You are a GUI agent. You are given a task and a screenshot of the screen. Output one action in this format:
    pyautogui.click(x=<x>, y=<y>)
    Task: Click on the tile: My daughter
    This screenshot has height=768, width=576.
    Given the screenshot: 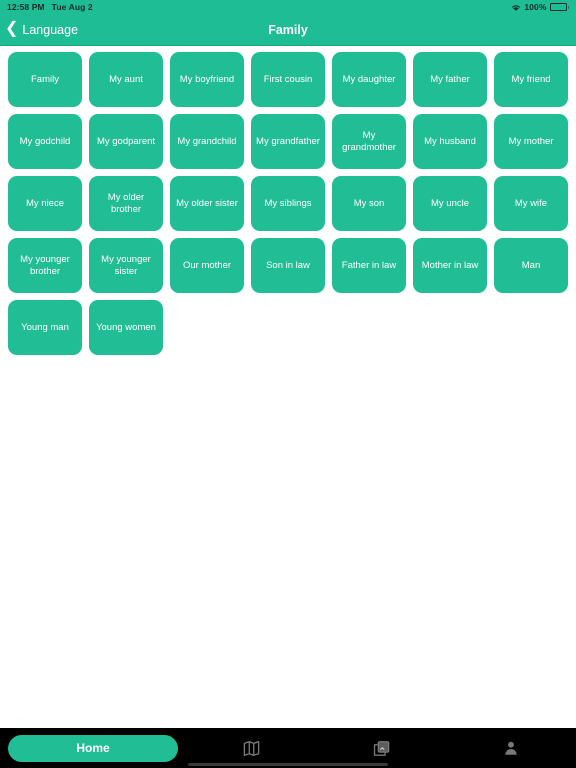 What is the action you would take?
    pyautogui.click(x=369, y=79)
    